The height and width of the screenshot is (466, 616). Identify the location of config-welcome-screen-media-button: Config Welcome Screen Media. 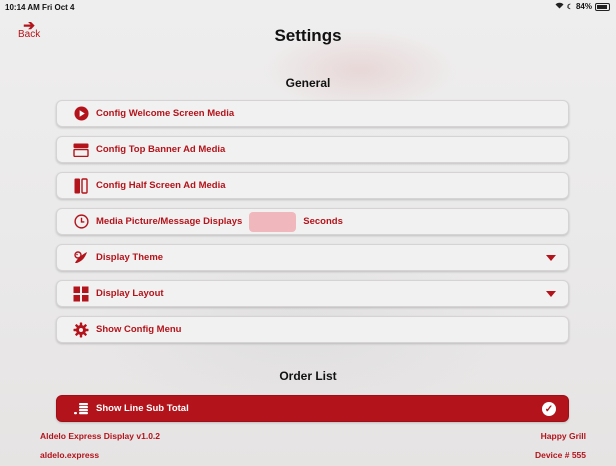
(312, 113).